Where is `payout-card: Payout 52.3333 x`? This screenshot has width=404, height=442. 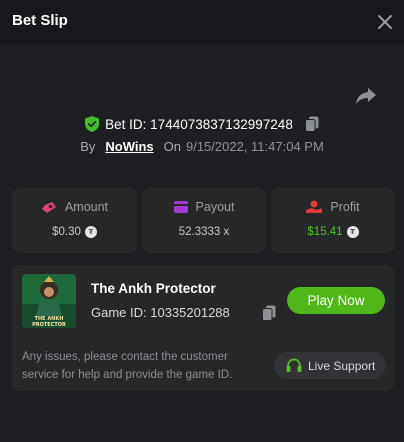 payout-card: Payout 52.3333 x is located at coordinates (204, 220).